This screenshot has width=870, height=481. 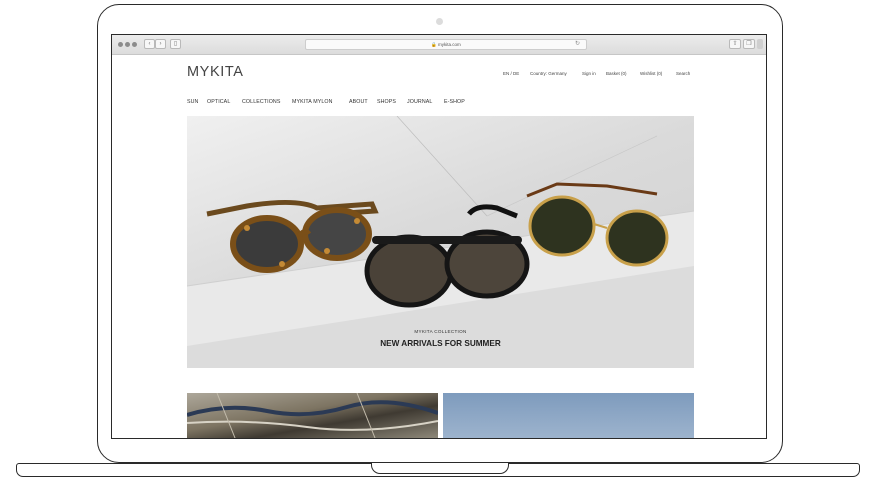 I want to click on new-tab-icon, so click(x=760, y=44).